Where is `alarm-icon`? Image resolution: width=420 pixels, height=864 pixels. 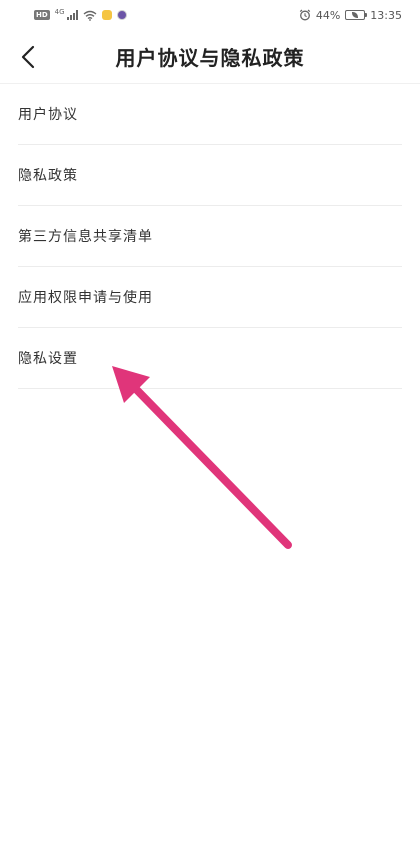
alarm-icon is located at coordinates (305, 15).